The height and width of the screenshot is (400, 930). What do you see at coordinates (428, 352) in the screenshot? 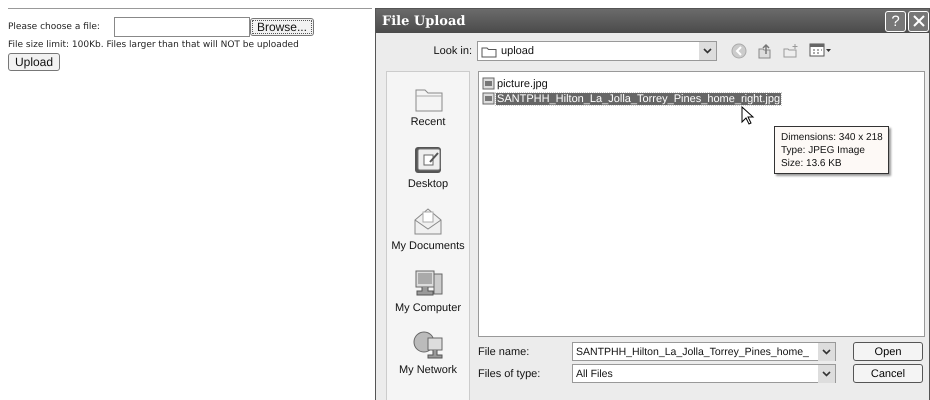
I see `places-item: My Network` at bounding box center [428, 352].